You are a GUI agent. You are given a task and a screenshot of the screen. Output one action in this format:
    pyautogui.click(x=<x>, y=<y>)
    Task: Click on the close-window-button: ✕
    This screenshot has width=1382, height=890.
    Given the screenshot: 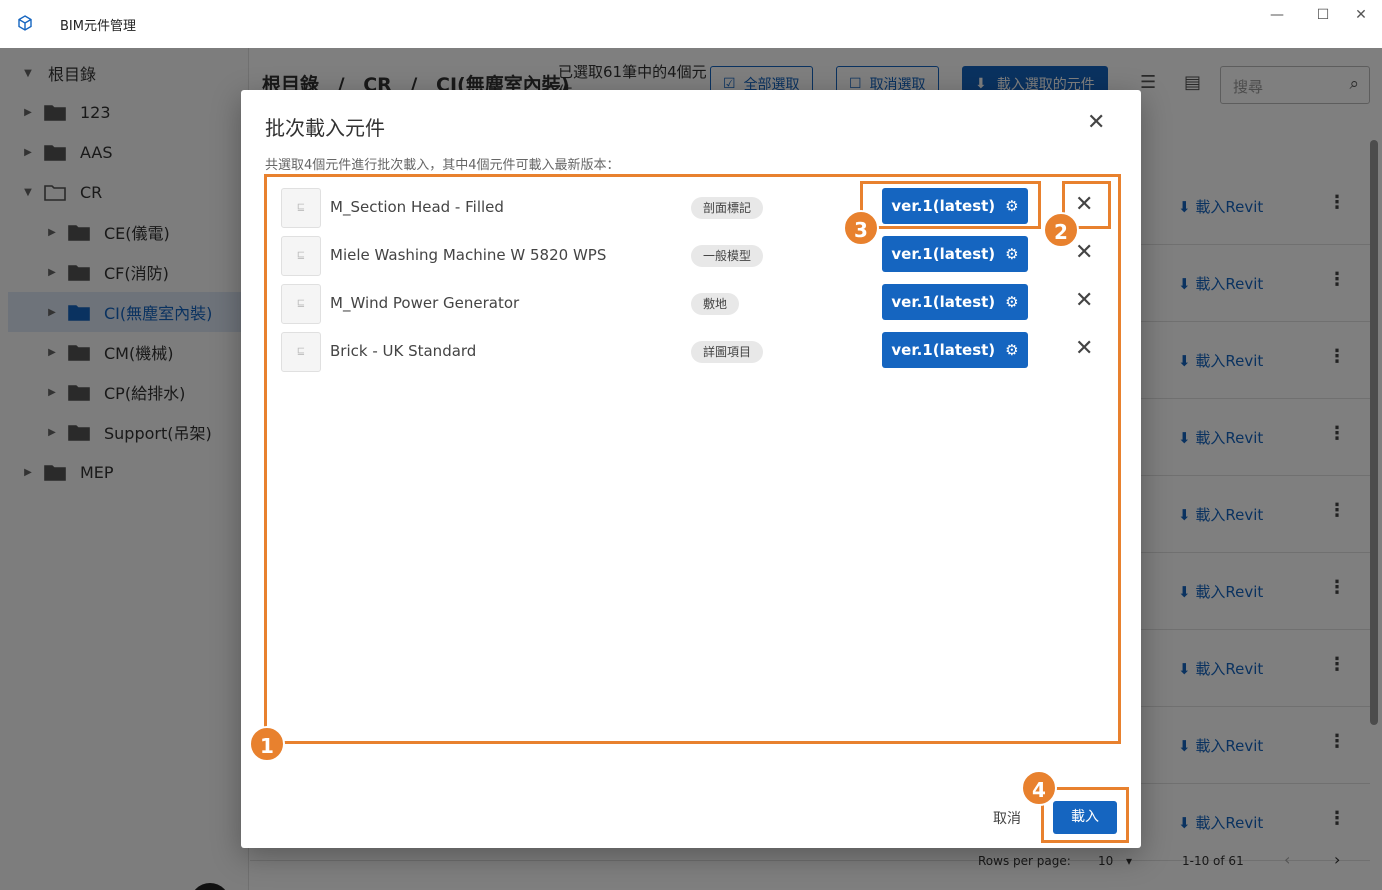 What is the action you would take?
    pyautogui.click(x=1360, y=15)
    